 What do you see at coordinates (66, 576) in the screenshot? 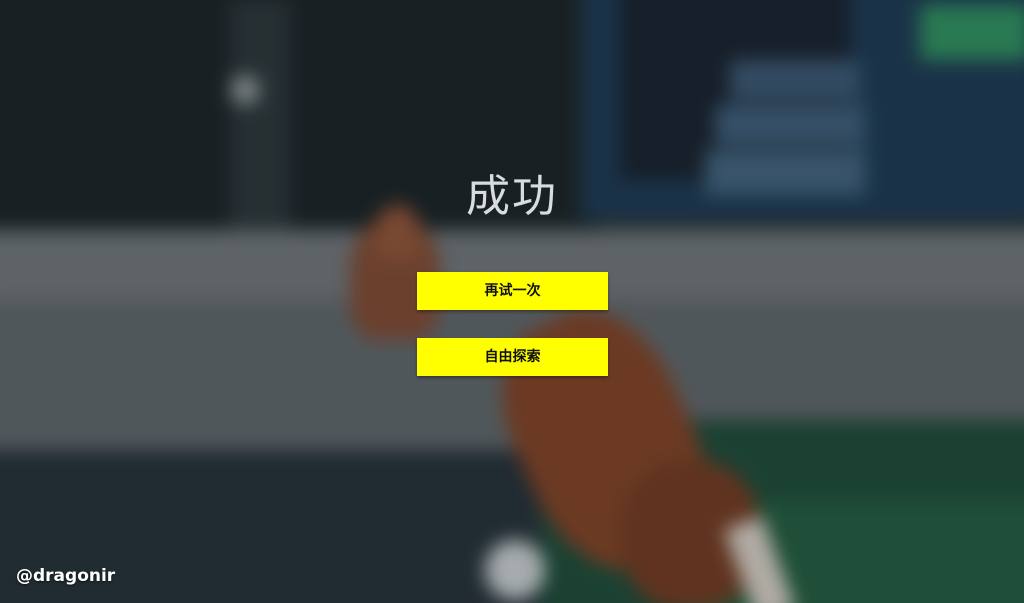
I see `author-watermark: @dragonir` at bounding box center [66, 576].